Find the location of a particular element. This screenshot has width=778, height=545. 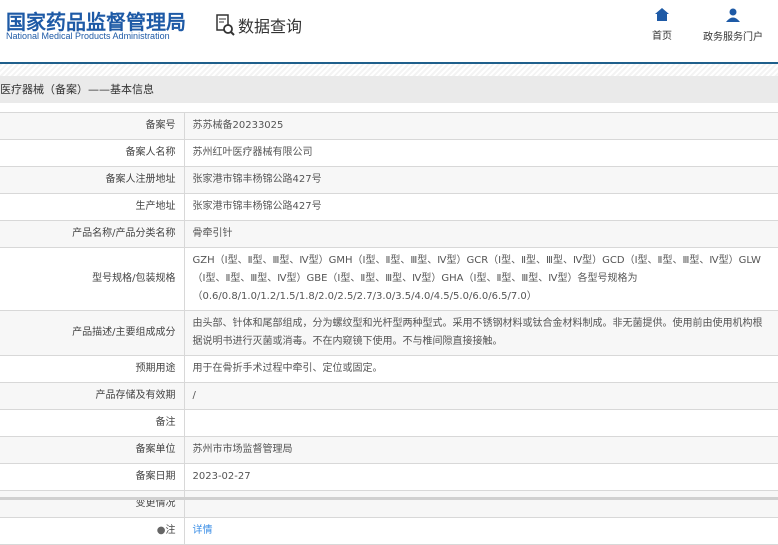

document-search-icon is located at coordinates (225, 25).